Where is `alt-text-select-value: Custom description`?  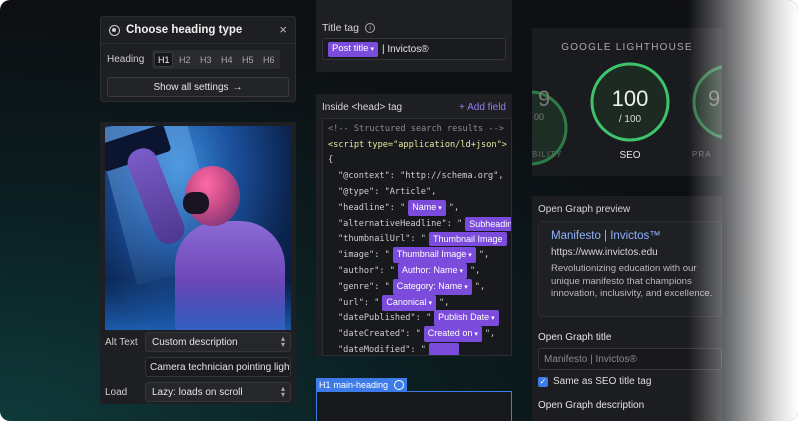 alt-text-select-value: Custom description is located at coordinates (195, 342).